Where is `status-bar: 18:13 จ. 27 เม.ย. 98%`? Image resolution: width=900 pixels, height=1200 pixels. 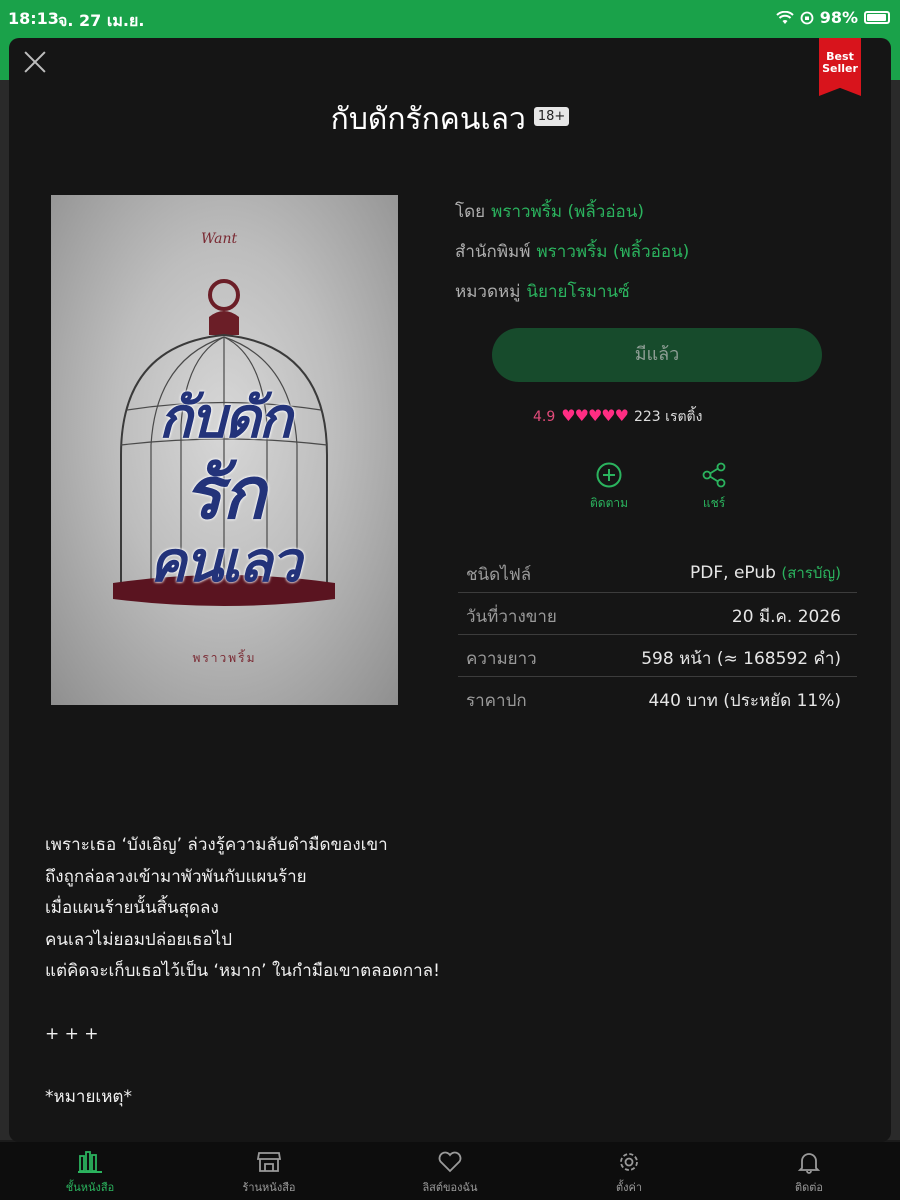 status-bar: 18:13 จ. 27 เม.ย. 98% is located at coordinates (450, 18).